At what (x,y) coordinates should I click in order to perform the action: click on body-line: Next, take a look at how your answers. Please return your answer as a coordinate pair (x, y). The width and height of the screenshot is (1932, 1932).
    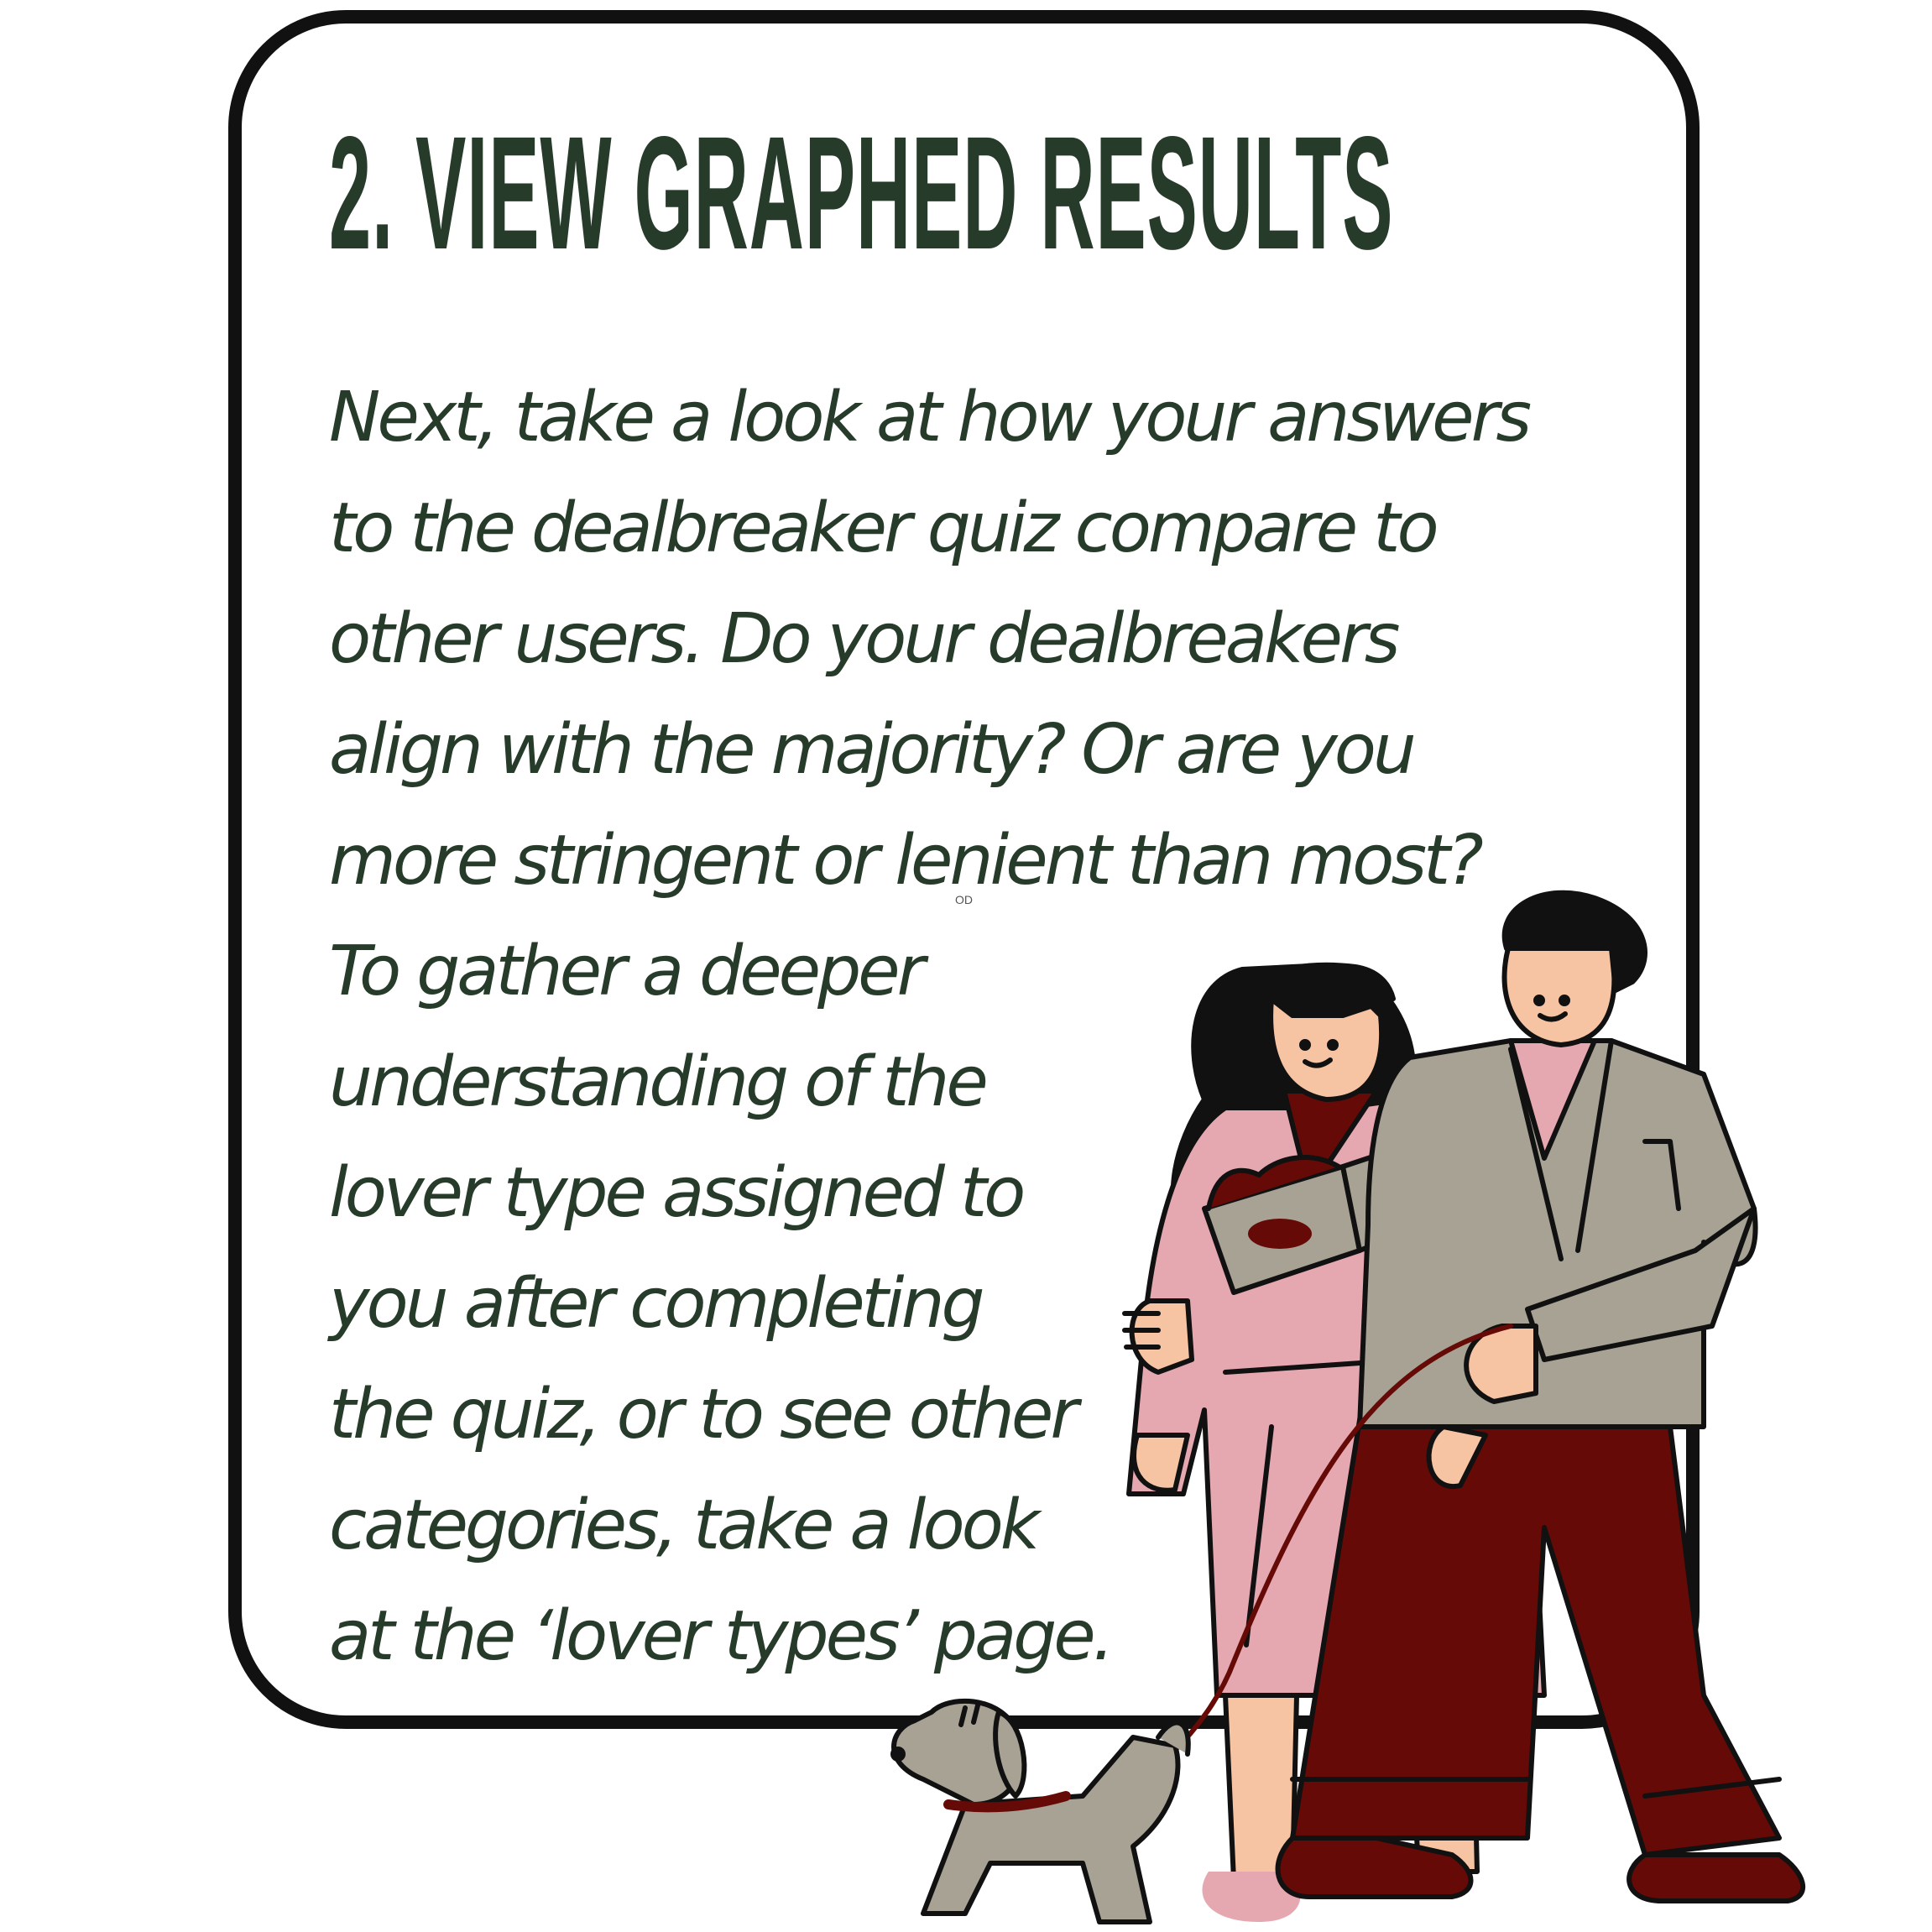
    Looking at the image, I should click on (930, 417).